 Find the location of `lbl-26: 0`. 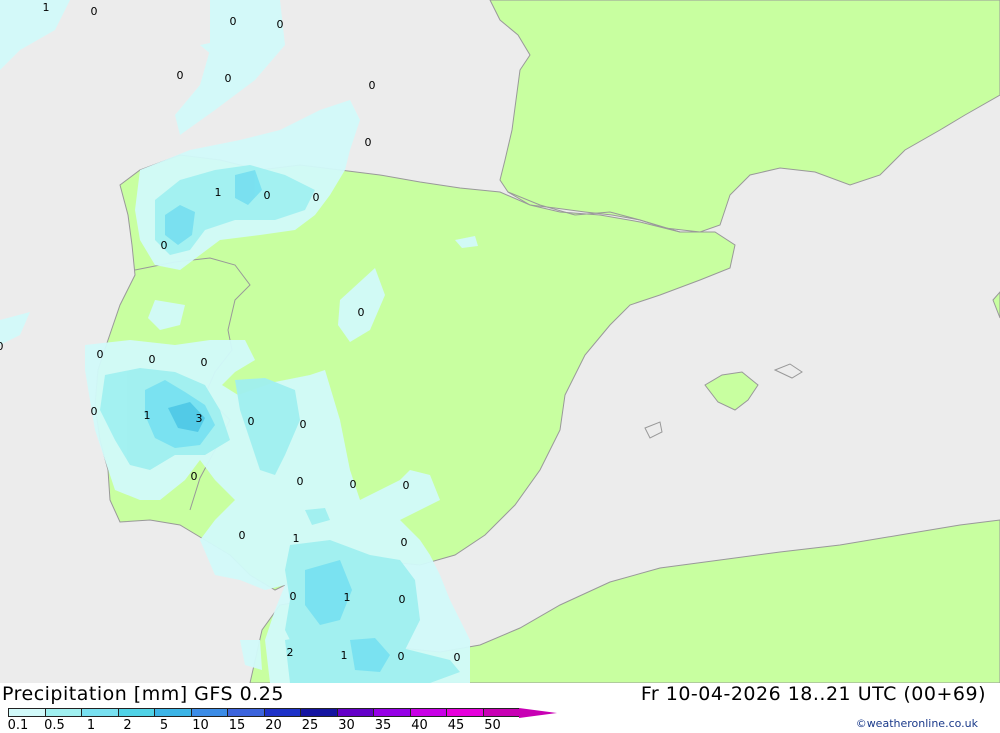

lbl-26: 0 is located at coordinates (406, 485).